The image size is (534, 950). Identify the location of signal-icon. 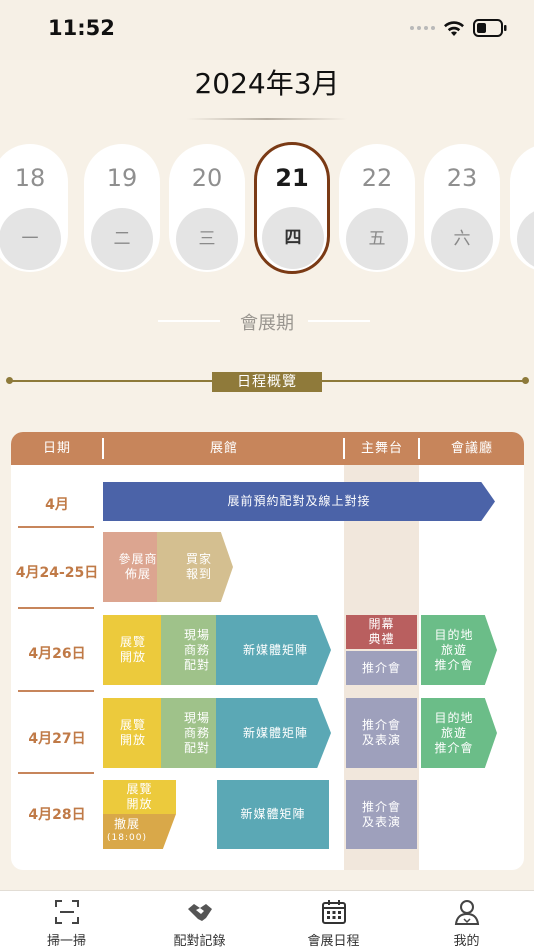
(422, 28).